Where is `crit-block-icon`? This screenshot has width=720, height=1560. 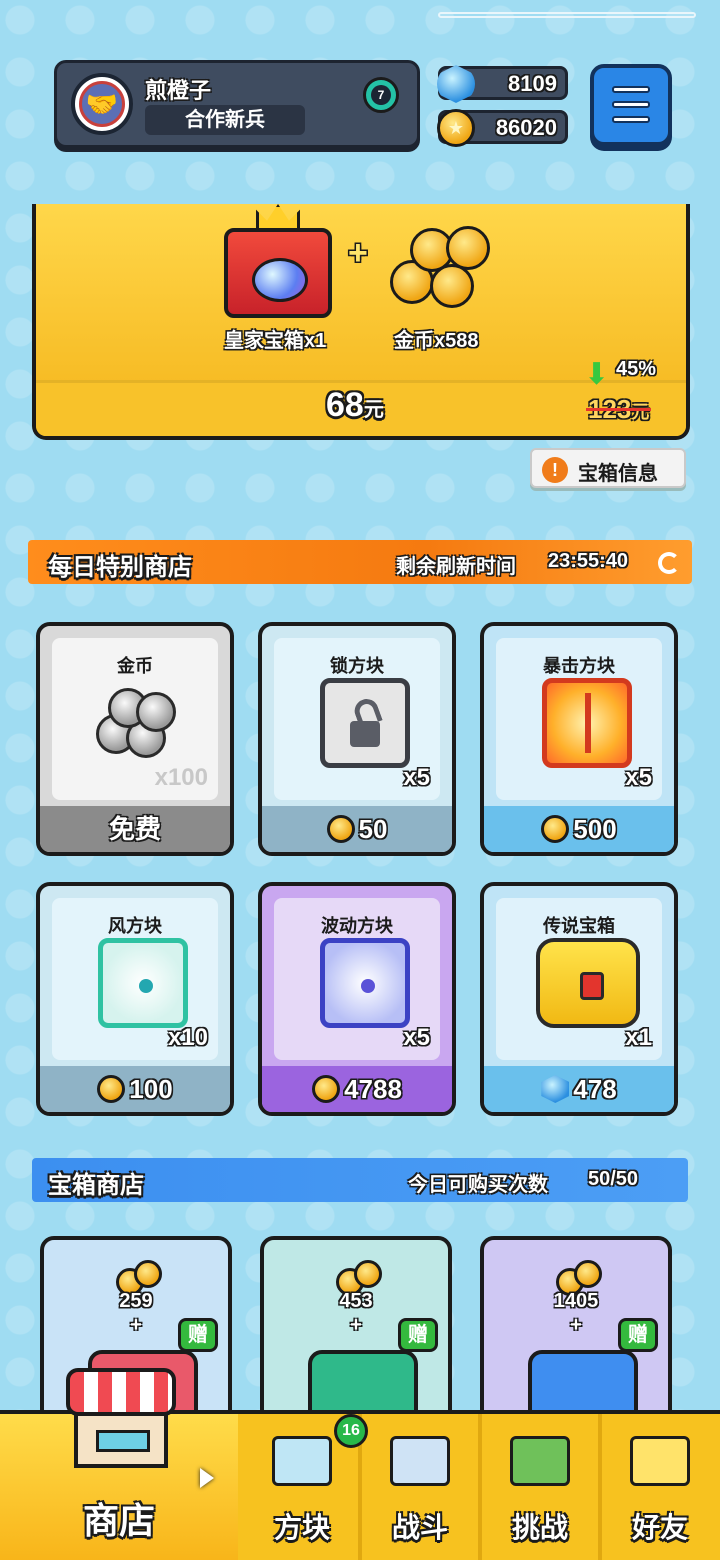 crit-block-icon is located at coordinates (587, 723).